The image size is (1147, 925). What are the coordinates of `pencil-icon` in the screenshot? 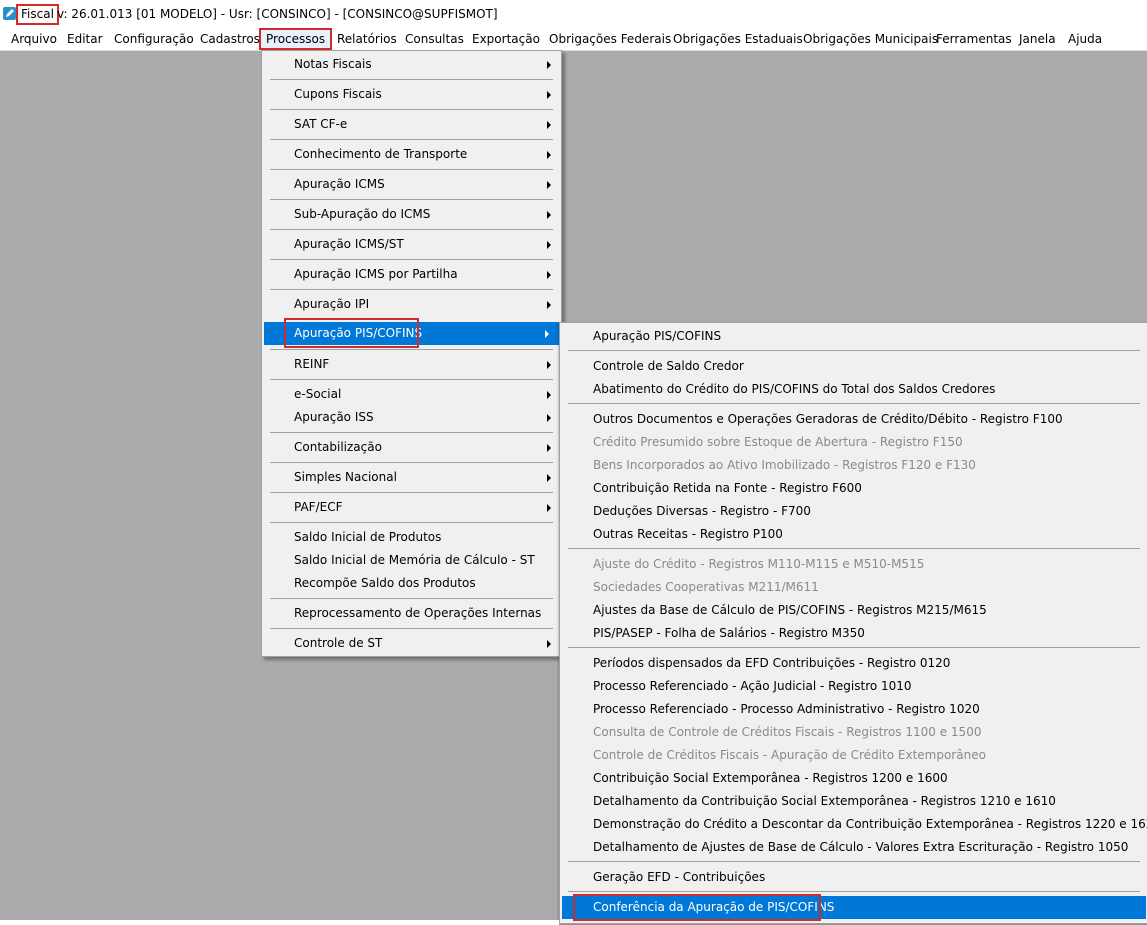 It's located at (9, 13).